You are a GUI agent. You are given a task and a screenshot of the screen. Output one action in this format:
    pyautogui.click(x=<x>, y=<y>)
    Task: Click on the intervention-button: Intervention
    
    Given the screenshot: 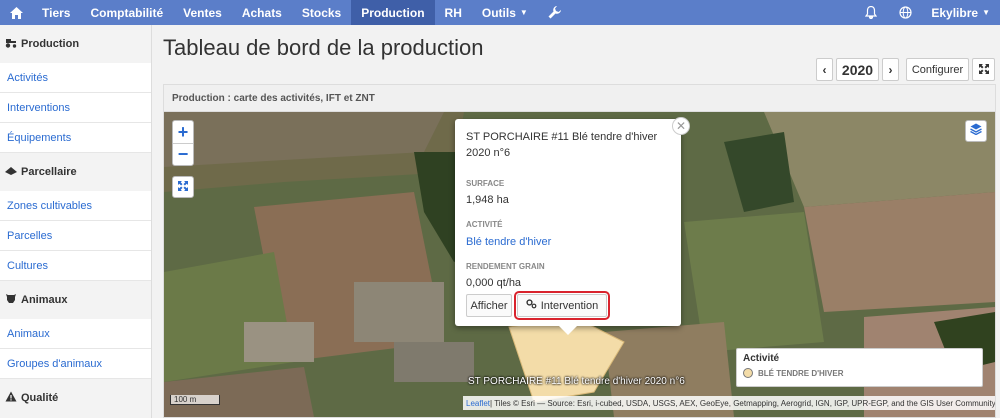 What is the action you would take?
    pyautogui.click(x=562, y=305)
    